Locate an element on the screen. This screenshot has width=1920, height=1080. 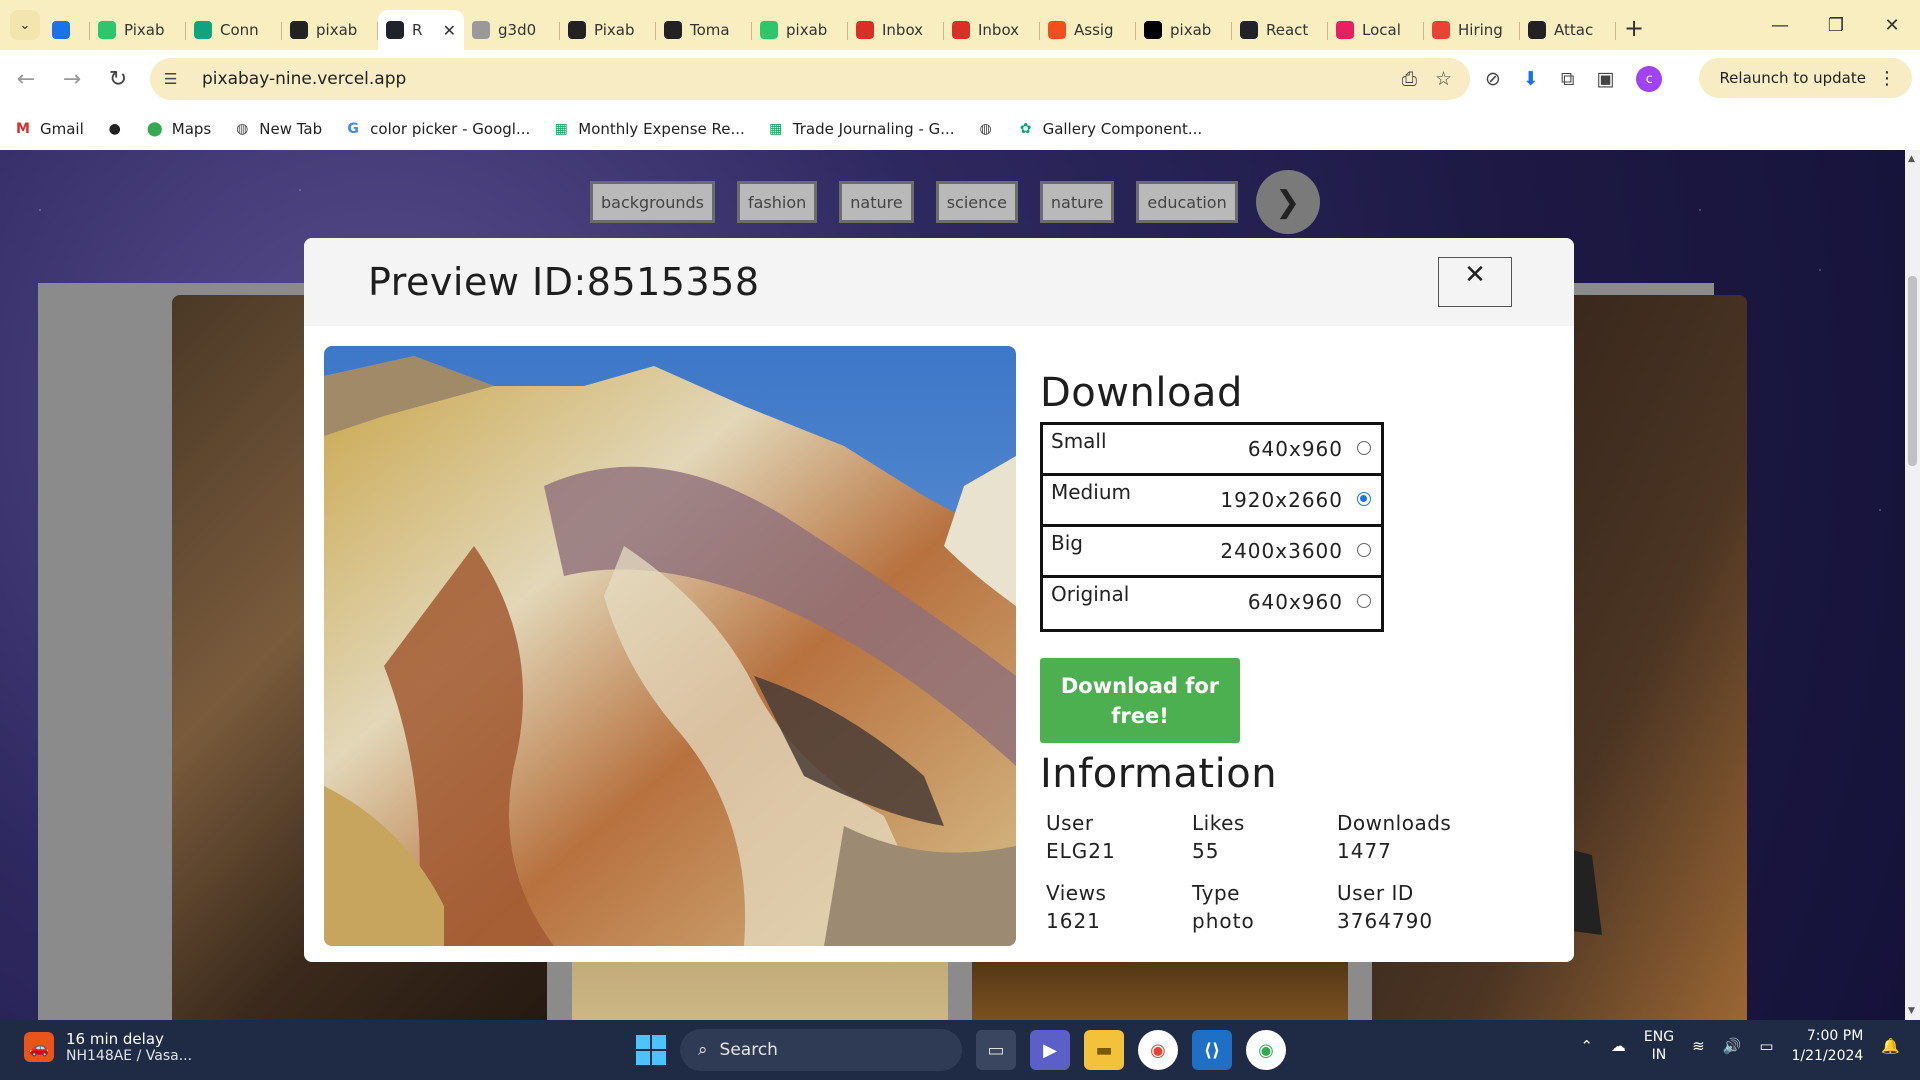
new-tab-button: + is located at coordinates (1634, 28).